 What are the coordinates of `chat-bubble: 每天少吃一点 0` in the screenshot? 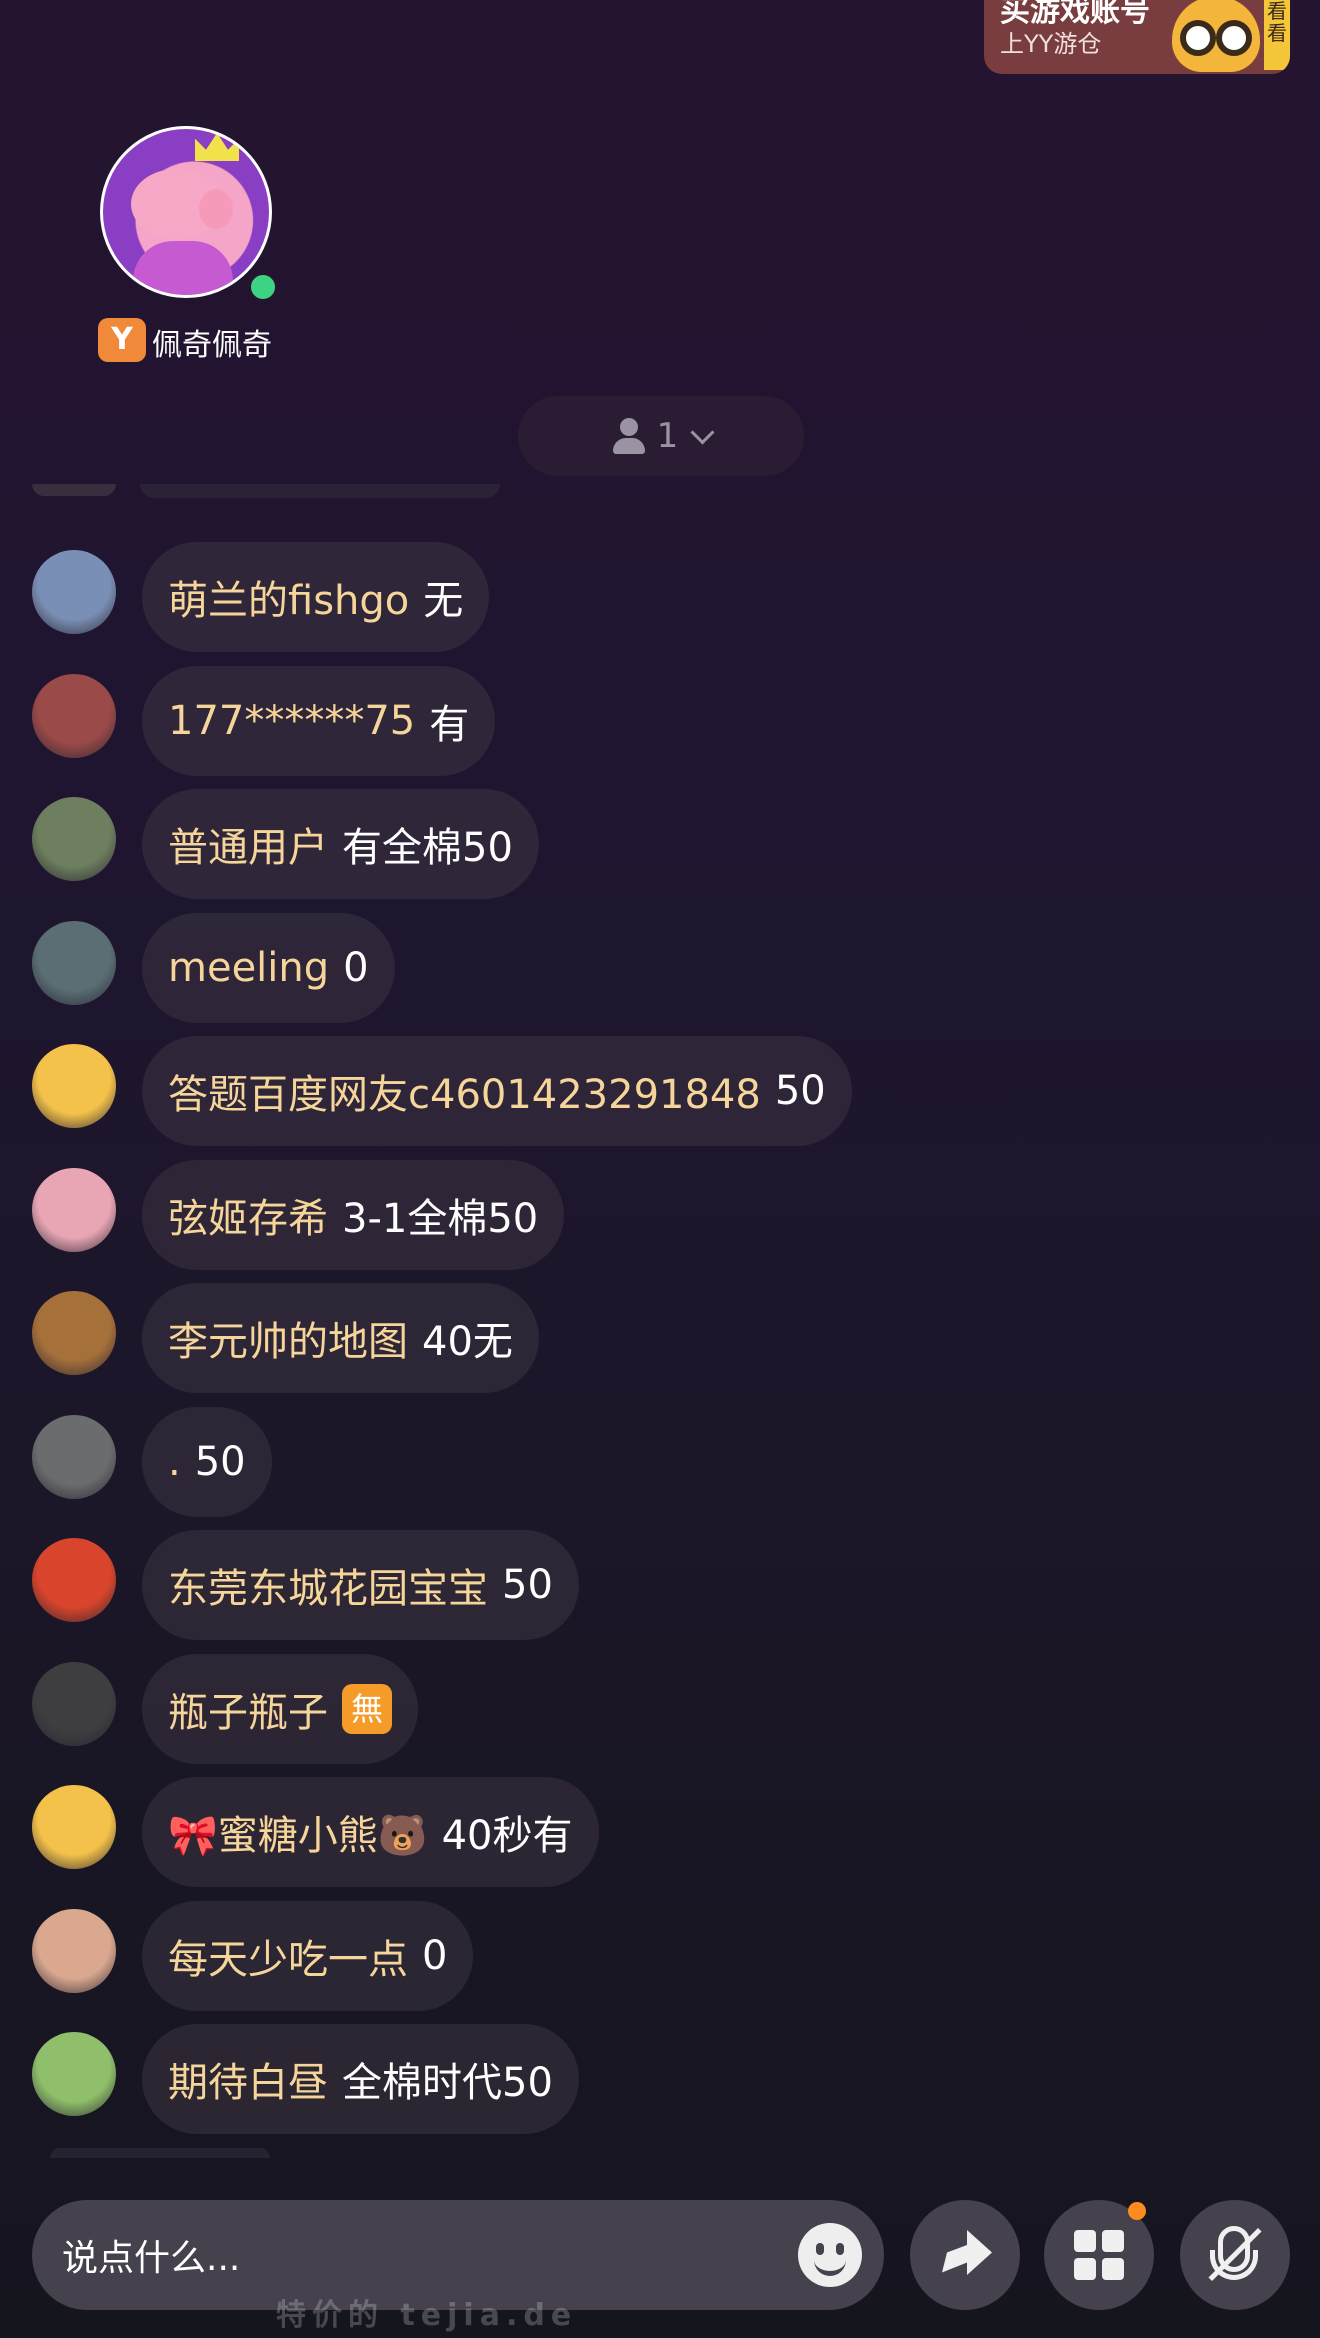 It's located at (308, 1955).